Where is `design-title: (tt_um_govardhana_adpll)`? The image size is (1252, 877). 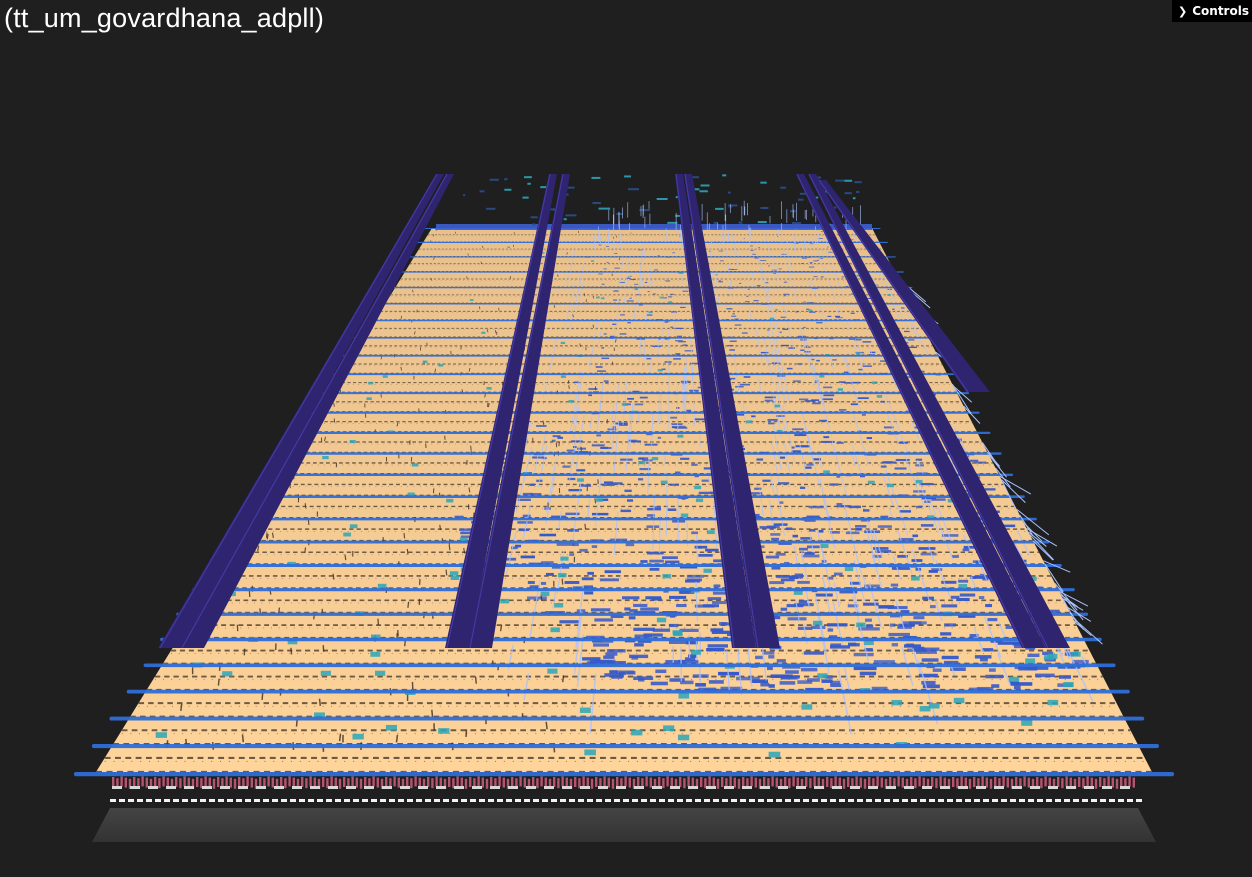 design-title: (tt_um_govardhana_adpll) is located at coordinates (164, 18).